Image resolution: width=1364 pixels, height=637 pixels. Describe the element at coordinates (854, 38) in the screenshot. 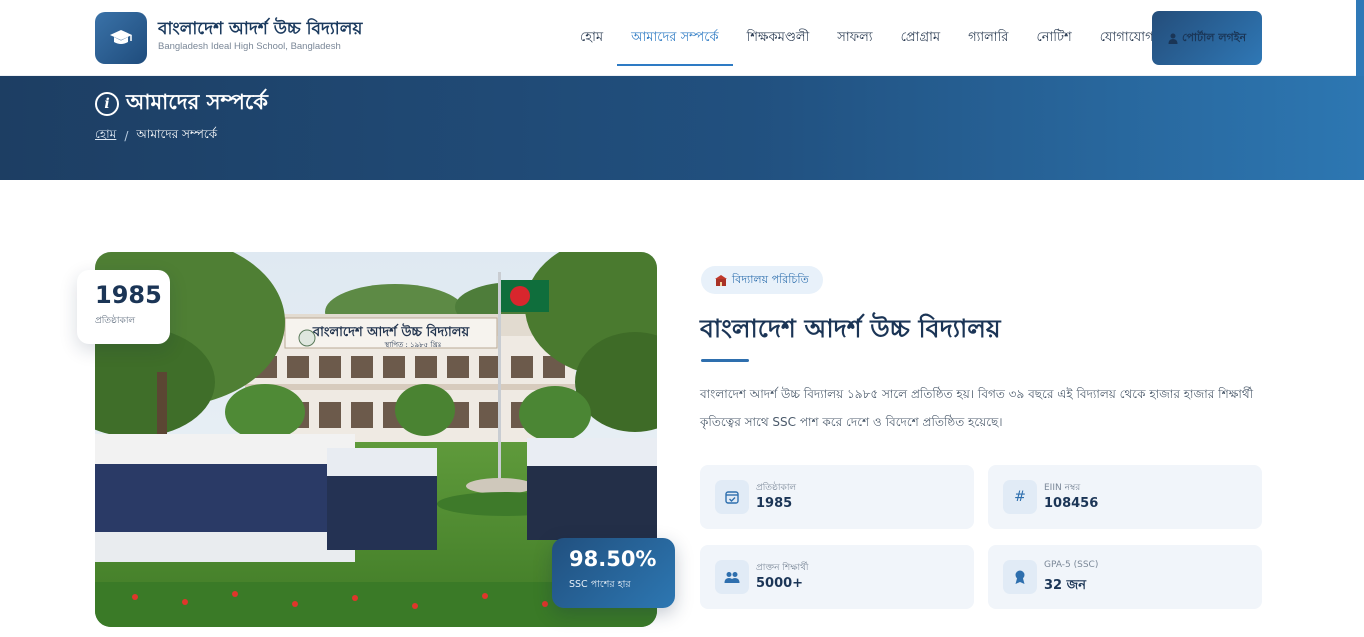

I see `nav-item-success: সাফল্য` at that location.